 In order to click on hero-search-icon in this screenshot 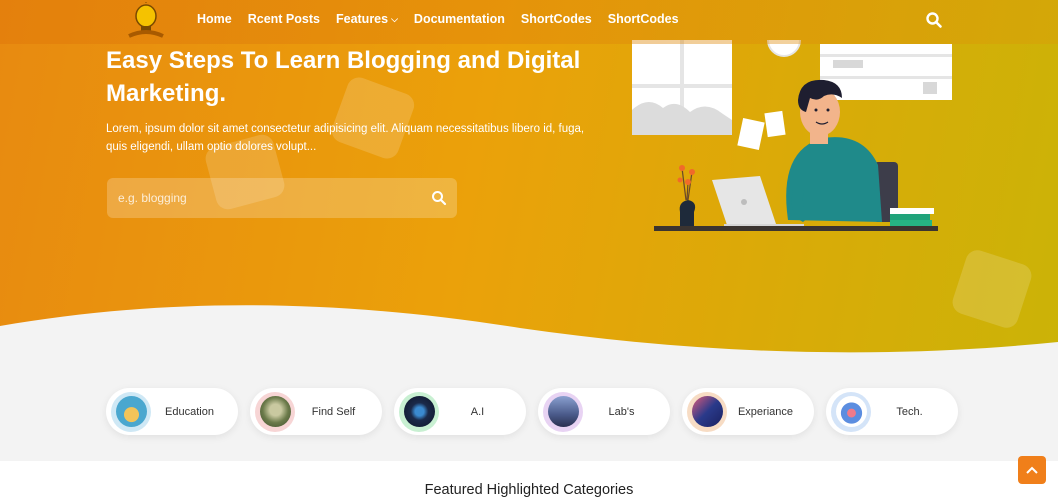, I will do `click(439, 198)`.